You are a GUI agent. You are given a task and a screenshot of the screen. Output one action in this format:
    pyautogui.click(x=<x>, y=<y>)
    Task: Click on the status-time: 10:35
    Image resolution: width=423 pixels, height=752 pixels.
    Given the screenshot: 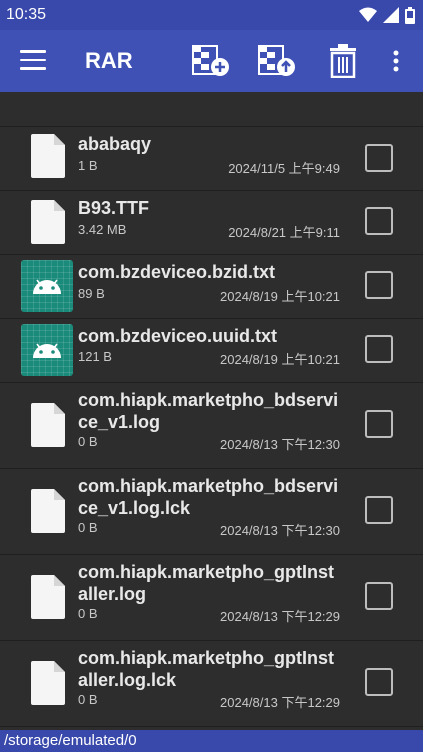 What is the action you would take?
    pyautogui.click(x=26, y=14)
    